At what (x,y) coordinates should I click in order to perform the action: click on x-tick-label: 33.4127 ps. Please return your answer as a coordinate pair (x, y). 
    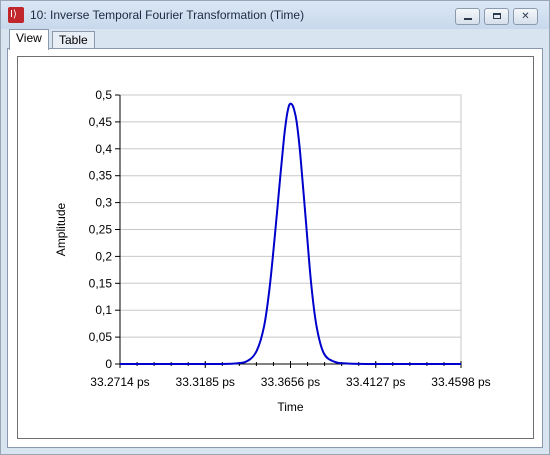
    Looking at the image, I should click on (375, 382).